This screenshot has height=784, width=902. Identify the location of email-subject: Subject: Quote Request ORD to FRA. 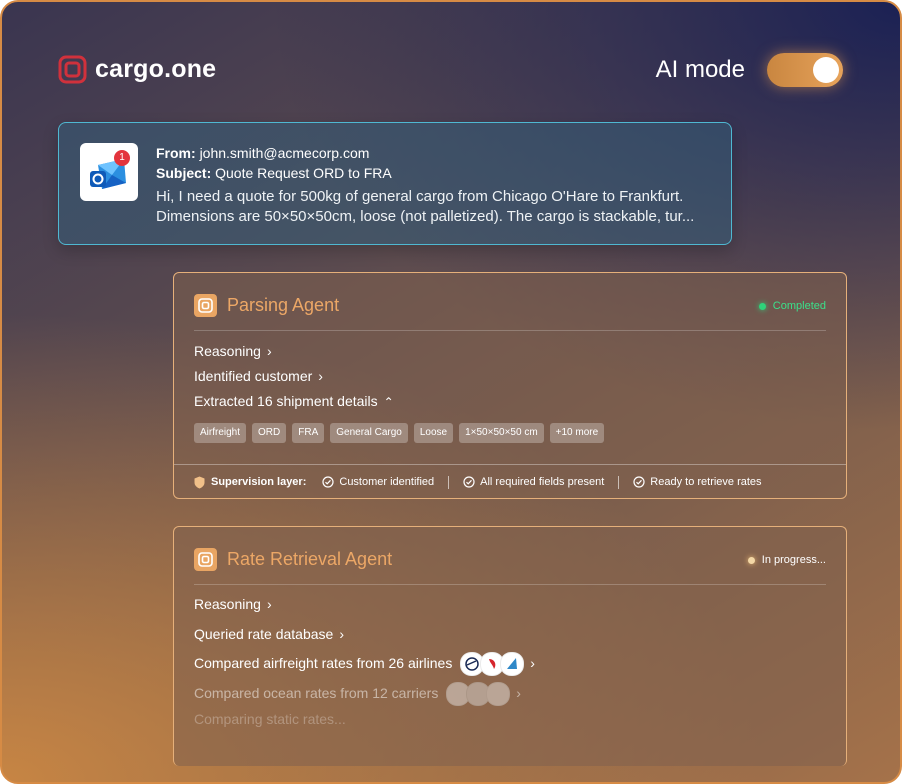
(436, 173).